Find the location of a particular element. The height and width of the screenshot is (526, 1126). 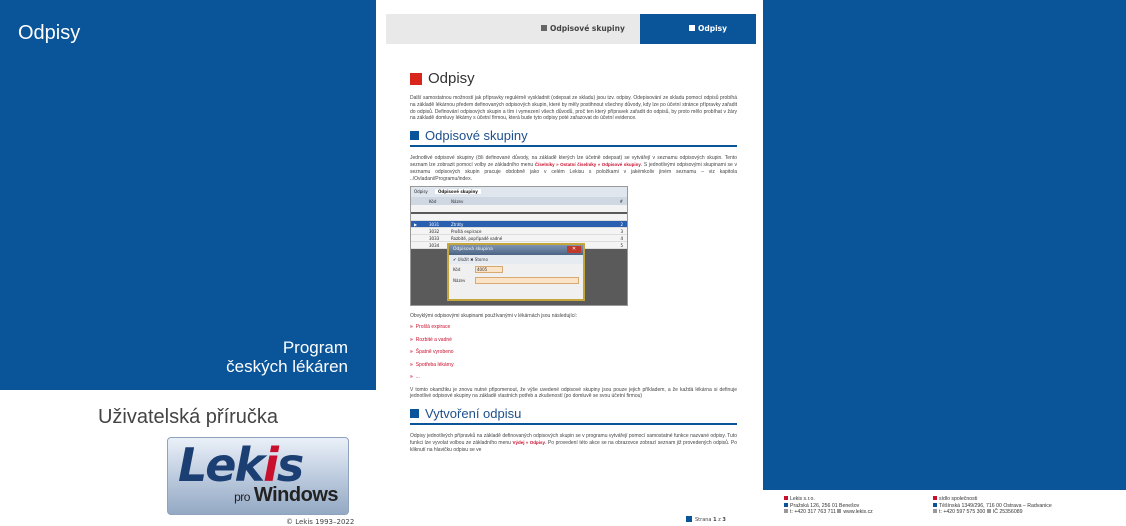

page-label: Strana is located at coordinates (703, 520).